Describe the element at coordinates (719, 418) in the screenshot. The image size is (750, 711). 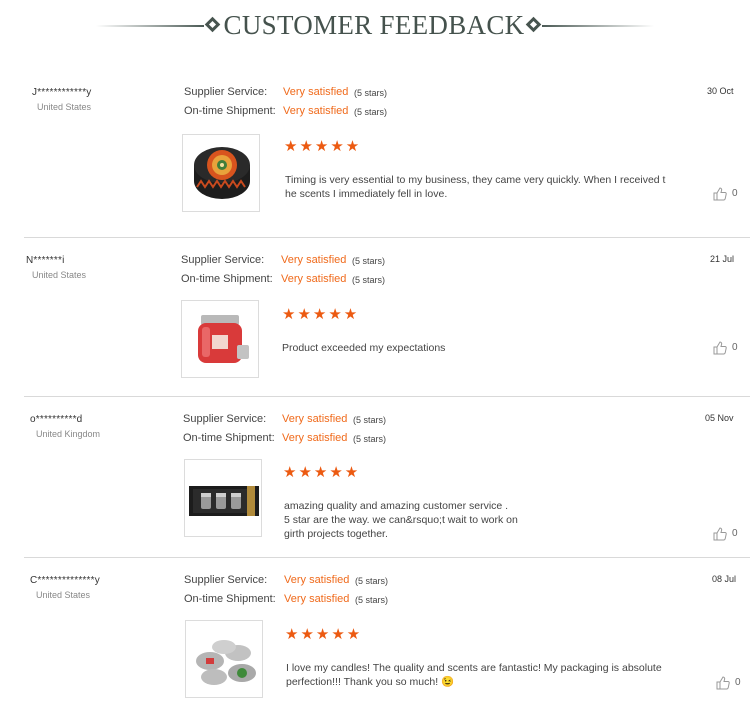
I see `review-date: 05 Nov` at that location.